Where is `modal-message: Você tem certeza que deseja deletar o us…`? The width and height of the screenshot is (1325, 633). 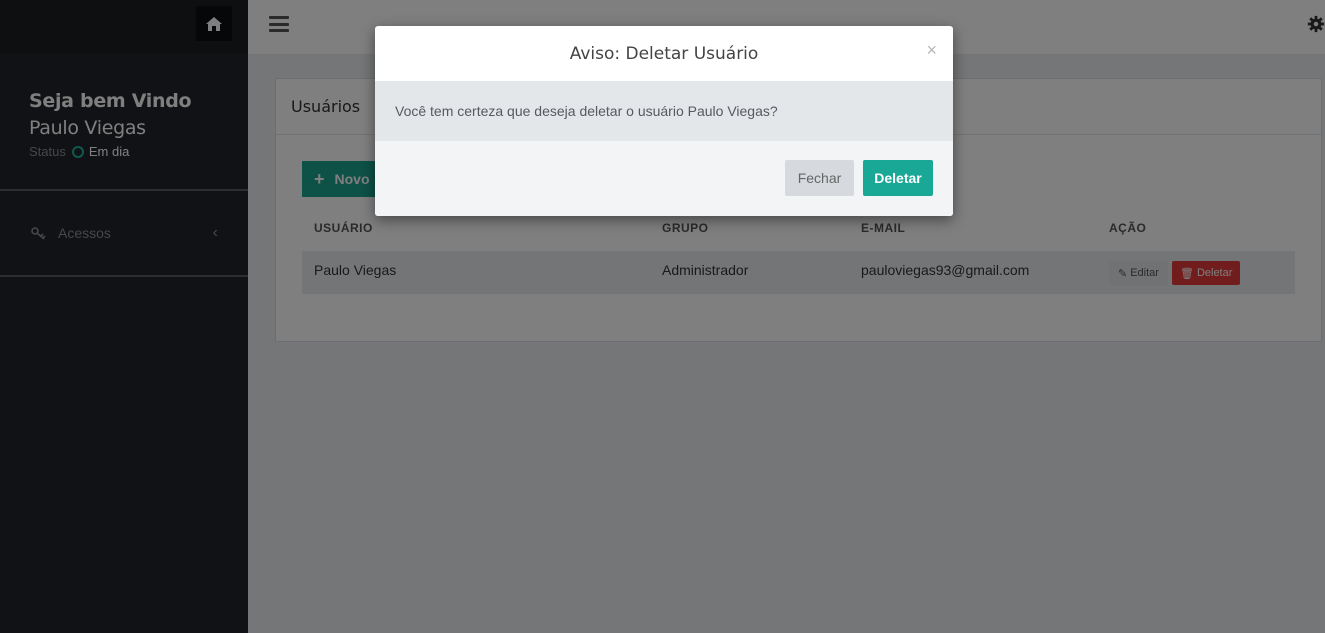 modal-message: Você tem certeza que deseja deletar o us… is located at coordinates (586, 111).